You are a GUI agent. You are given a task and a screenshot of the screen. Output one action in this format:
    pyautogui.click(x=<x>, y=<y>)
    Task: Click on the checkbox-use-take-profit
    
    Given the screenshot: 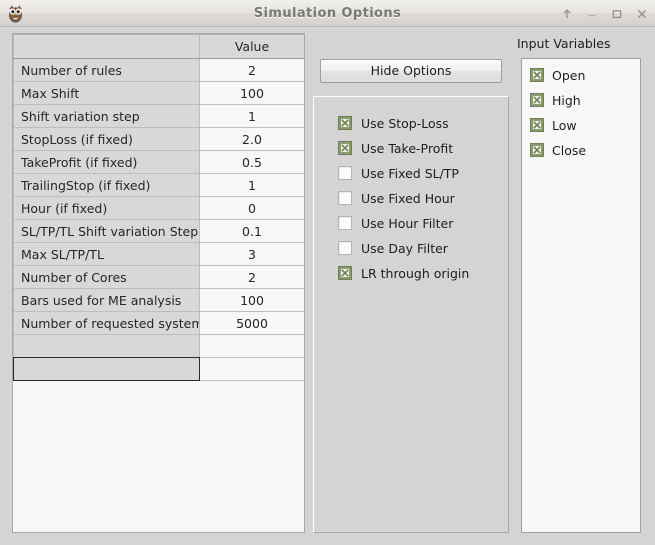 What is the action you would take?
    pyautogui.click(x=345, y=148)
    